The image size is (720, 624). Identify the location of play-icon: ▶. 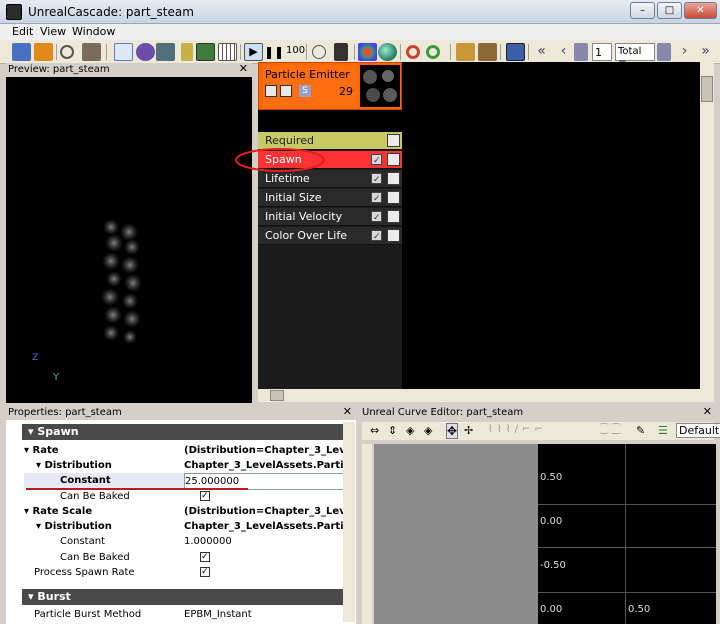
(253, 52).